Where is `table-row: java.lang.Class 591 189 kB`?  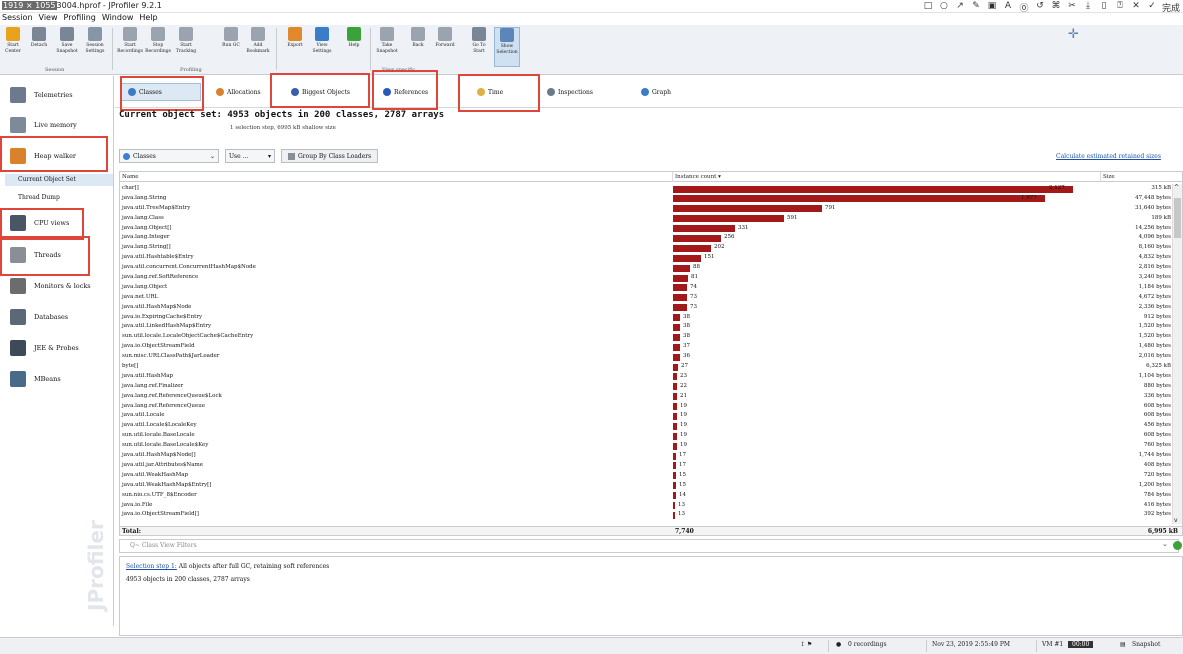 table-row: java.lang.Class 591 189 kB is located at coordinates (646, 219).